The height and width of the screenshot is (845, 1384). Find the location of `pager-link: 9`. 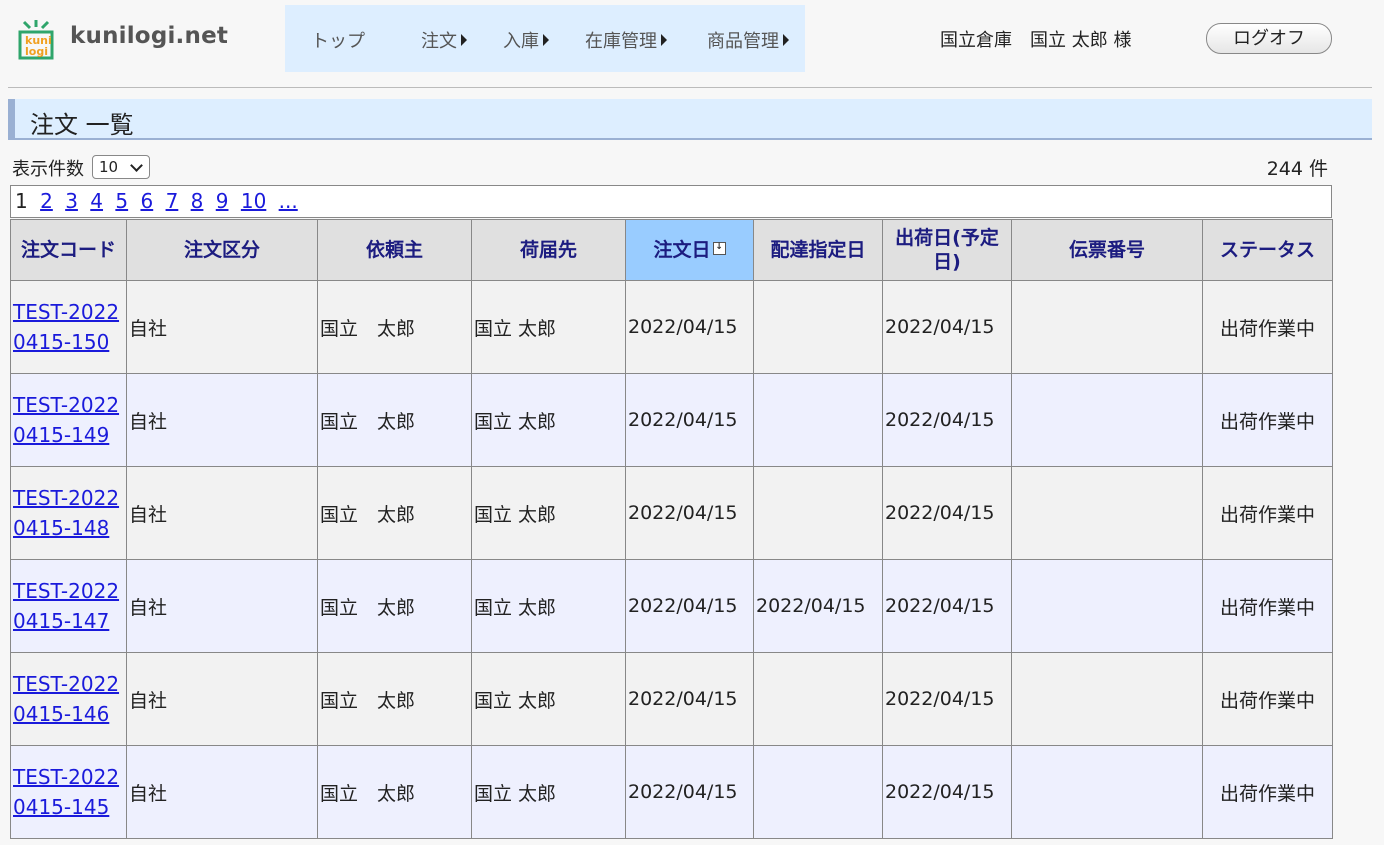

pager-link: 9 is located at coordinates (222, 201).